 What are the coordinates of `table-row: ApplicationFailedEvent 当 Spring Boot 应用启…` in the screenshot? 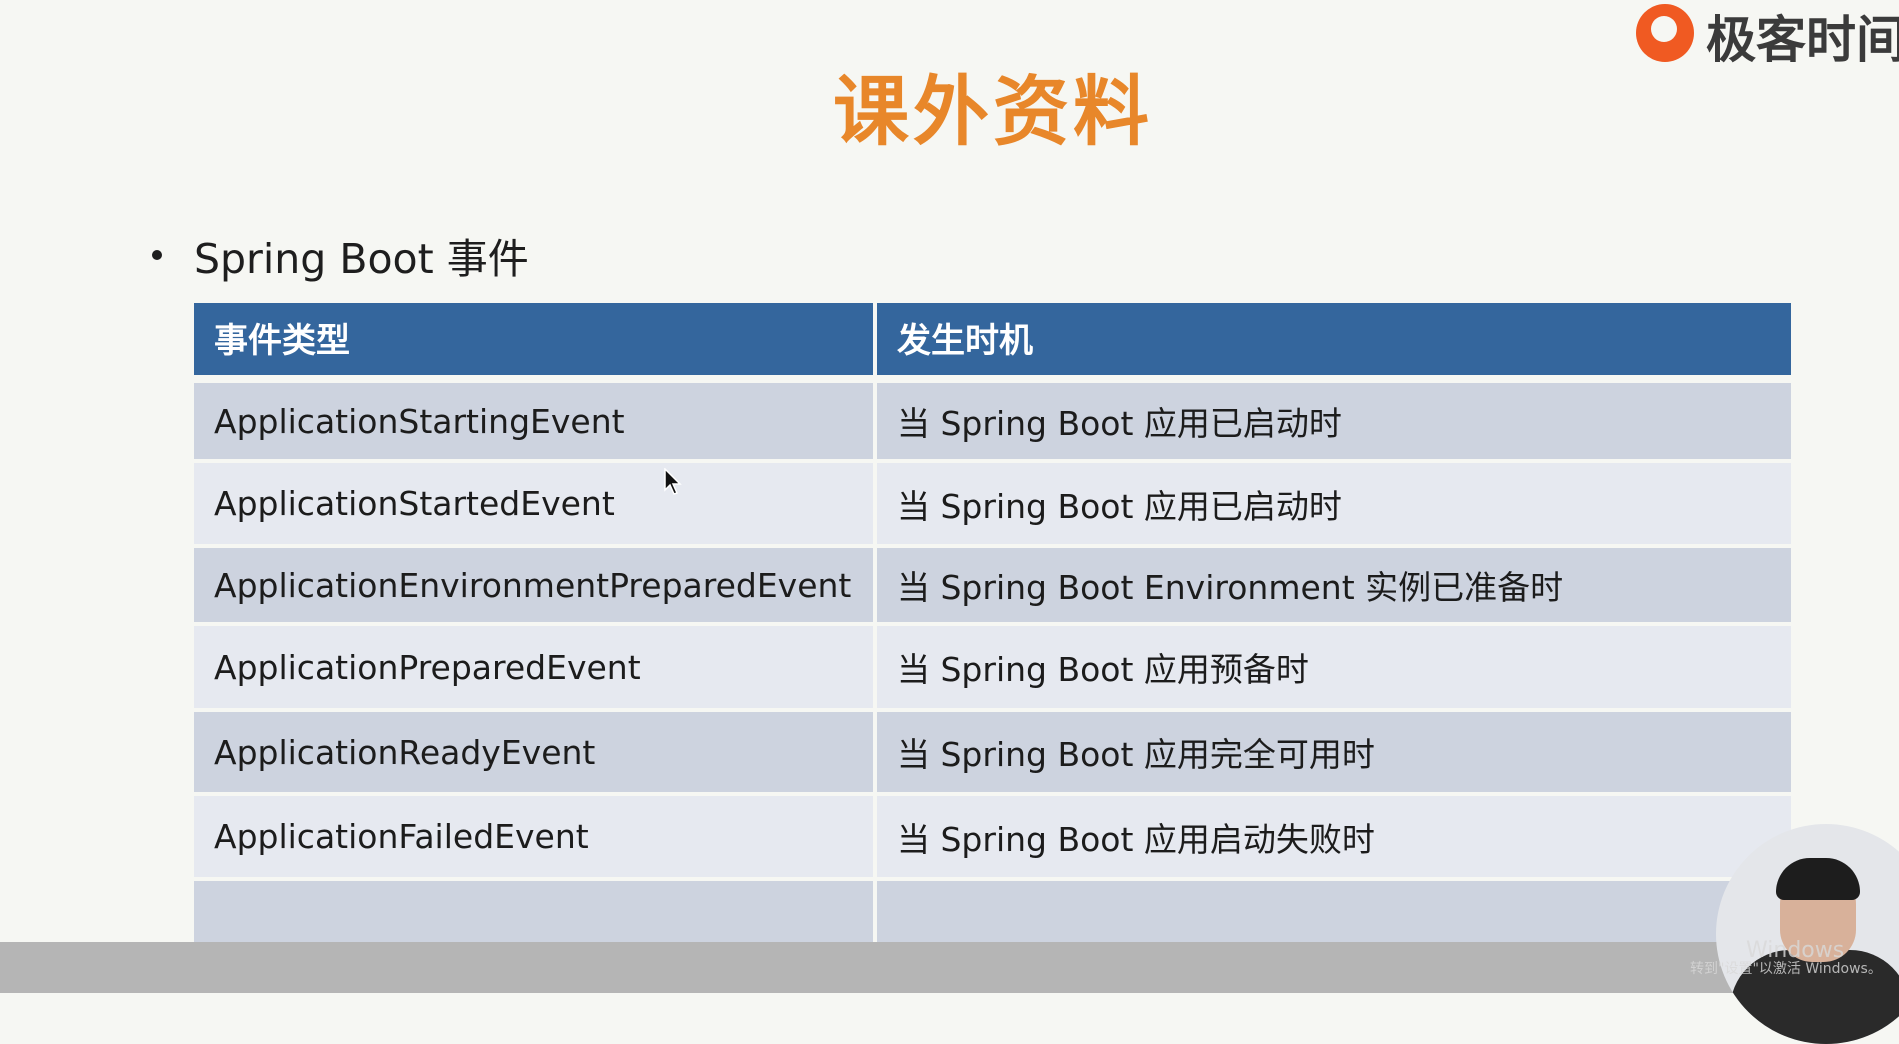 It's located at (992, 838).